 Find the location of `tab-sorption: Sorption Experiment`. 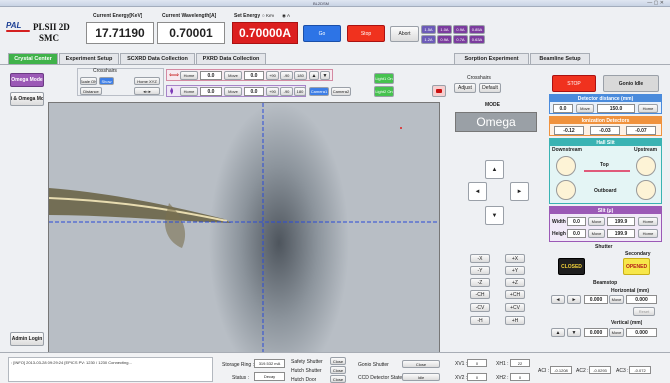

tab-sorption: Sorption Experiment is located at coordinates (491, 58).